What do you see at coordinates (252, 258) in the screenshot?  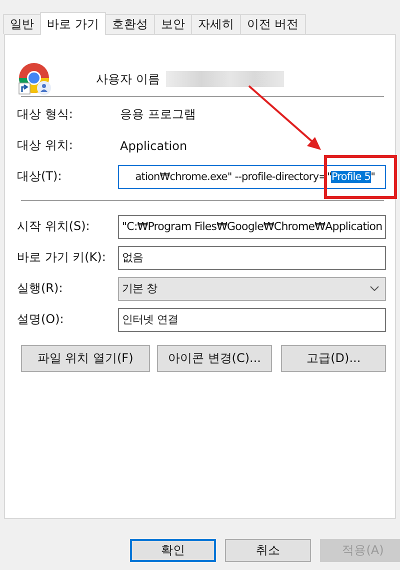 I see `input-field: 없음` at bounding box center [252, 258].